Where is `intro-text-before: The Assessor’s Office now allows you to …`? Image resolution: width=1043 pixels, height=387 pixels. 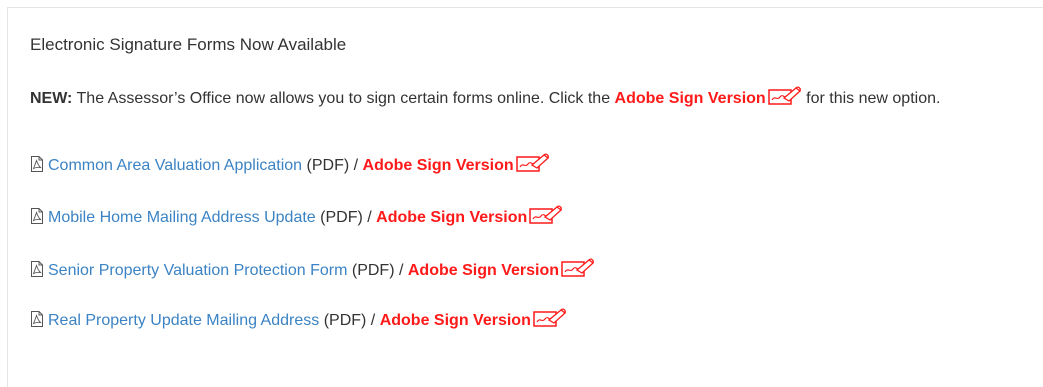
intro-text-before: The Assessor’s Office now allows you to … is located at coordinates (343, 98).